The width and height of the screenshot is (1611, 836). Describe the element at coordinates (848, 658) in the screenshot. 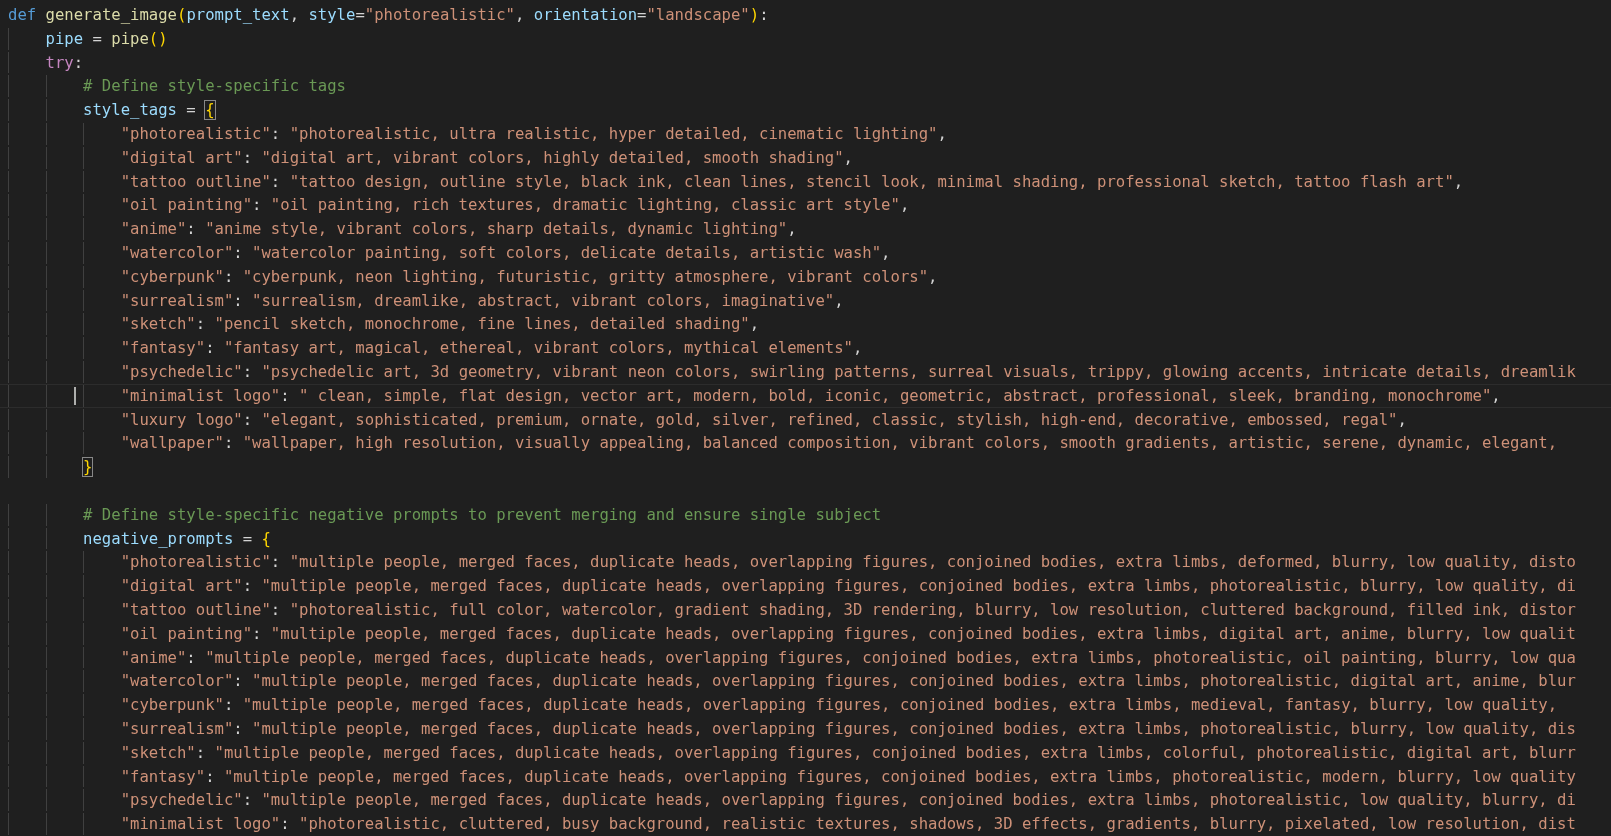

I see `code-line: "anime": "multiple people, merged faces, duplicate heads, overlapping figures, conjoined bodies, extra limbs, photorealistic, oil painting, blurry, low qua` at that location.